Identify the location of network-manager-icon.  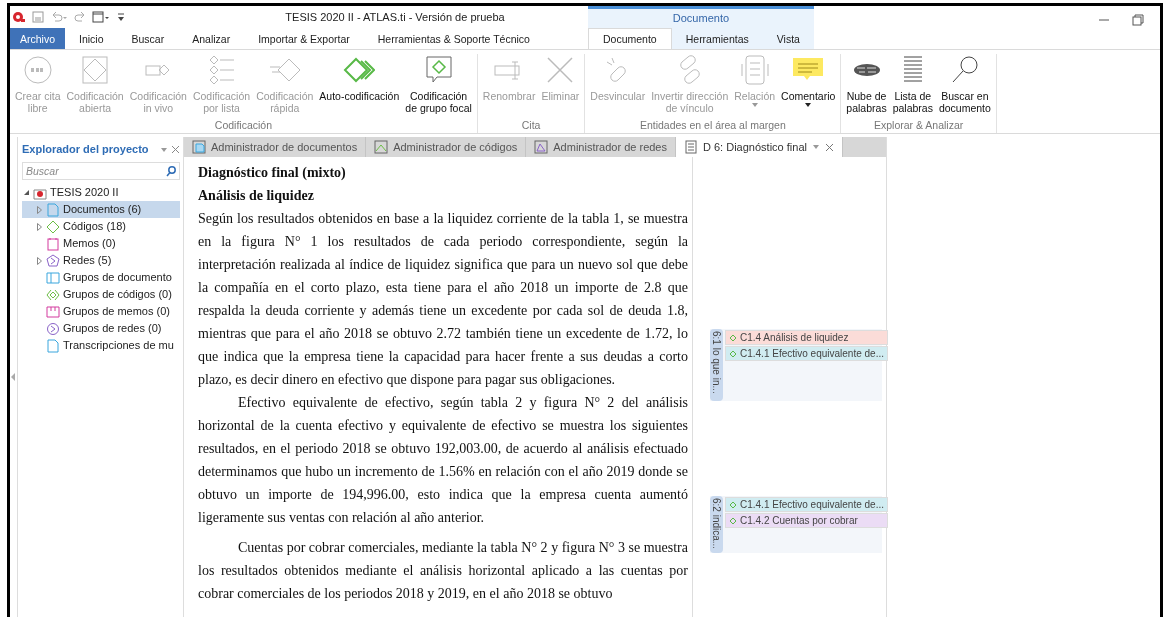
(541, 147).